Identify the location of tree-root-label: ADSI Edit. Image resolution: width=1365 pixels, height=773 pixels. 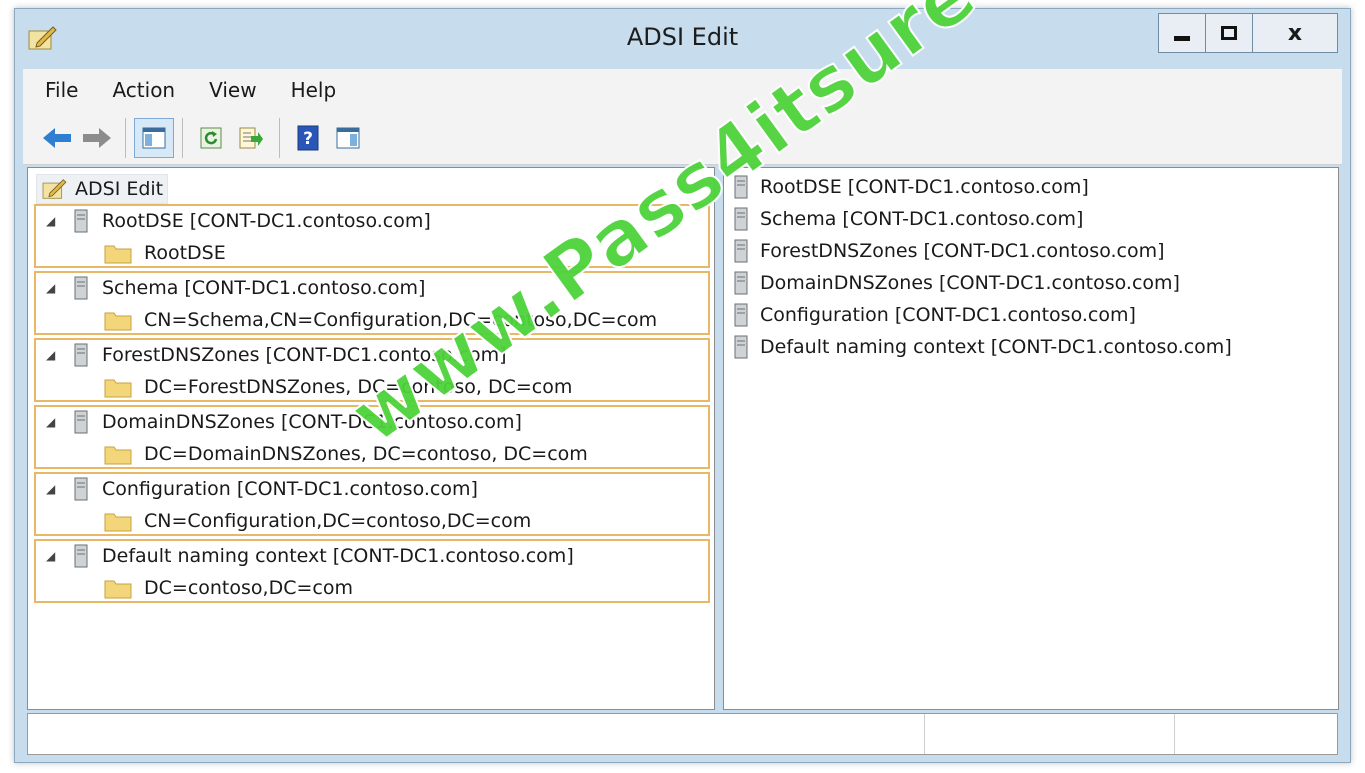
(119, 189).